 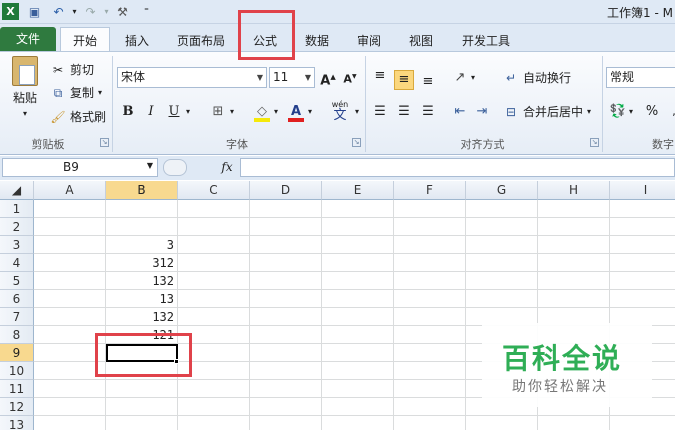 What do you see at coordinates (404, 112) in the screenshot?
I see `align-center-icon: ☰` at bounding box center [404, 112].